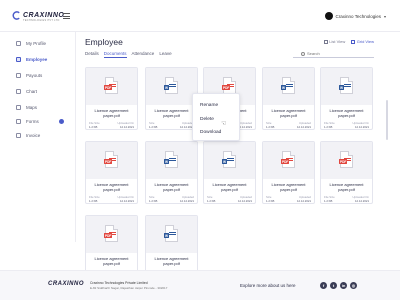 This screenshot has height=300, width=400. I want to click on search-box, so click(333, 54).